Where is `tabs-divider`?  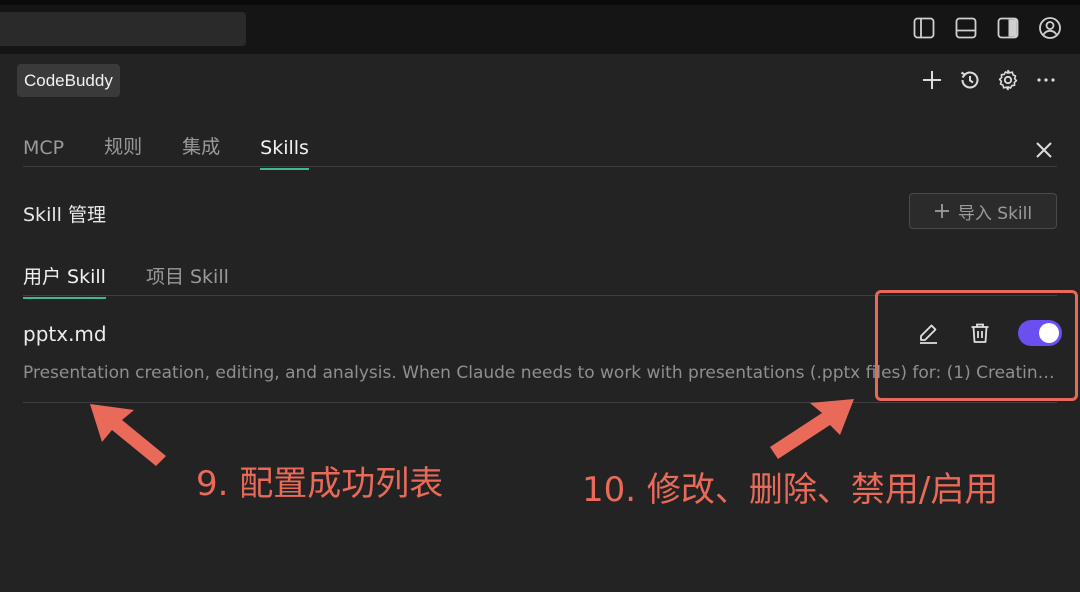
tabs-divider is located at coordinates (540, 166).